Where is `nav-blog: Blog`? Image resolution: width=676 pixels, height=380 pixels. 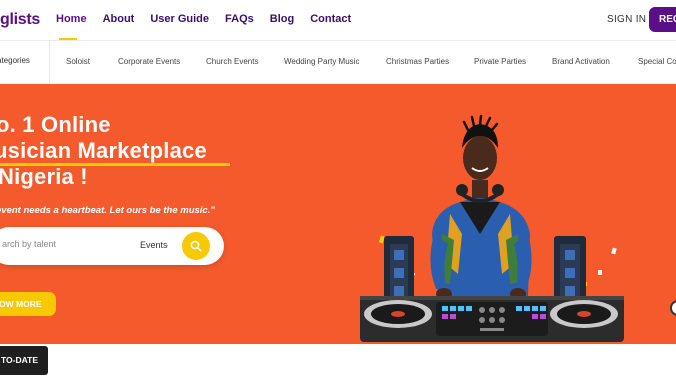
nav-blog: Blog is located at coordinates (282, 19).